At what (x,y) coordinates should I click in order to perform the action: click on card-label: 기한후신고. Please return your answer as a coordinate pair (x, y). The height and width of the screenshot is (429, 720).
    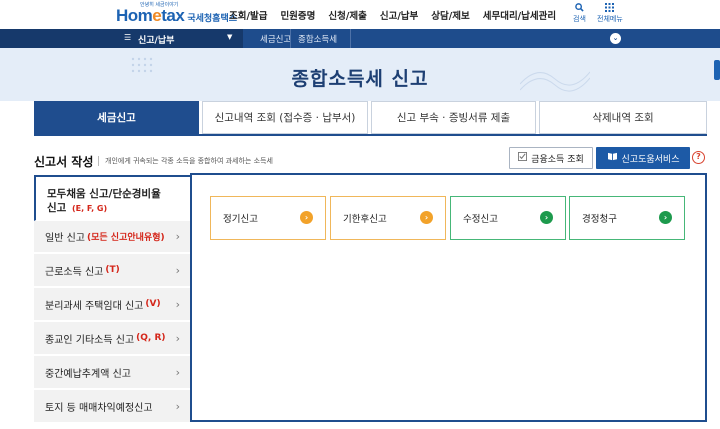
    Looking at the image, I should click on (365, 219).